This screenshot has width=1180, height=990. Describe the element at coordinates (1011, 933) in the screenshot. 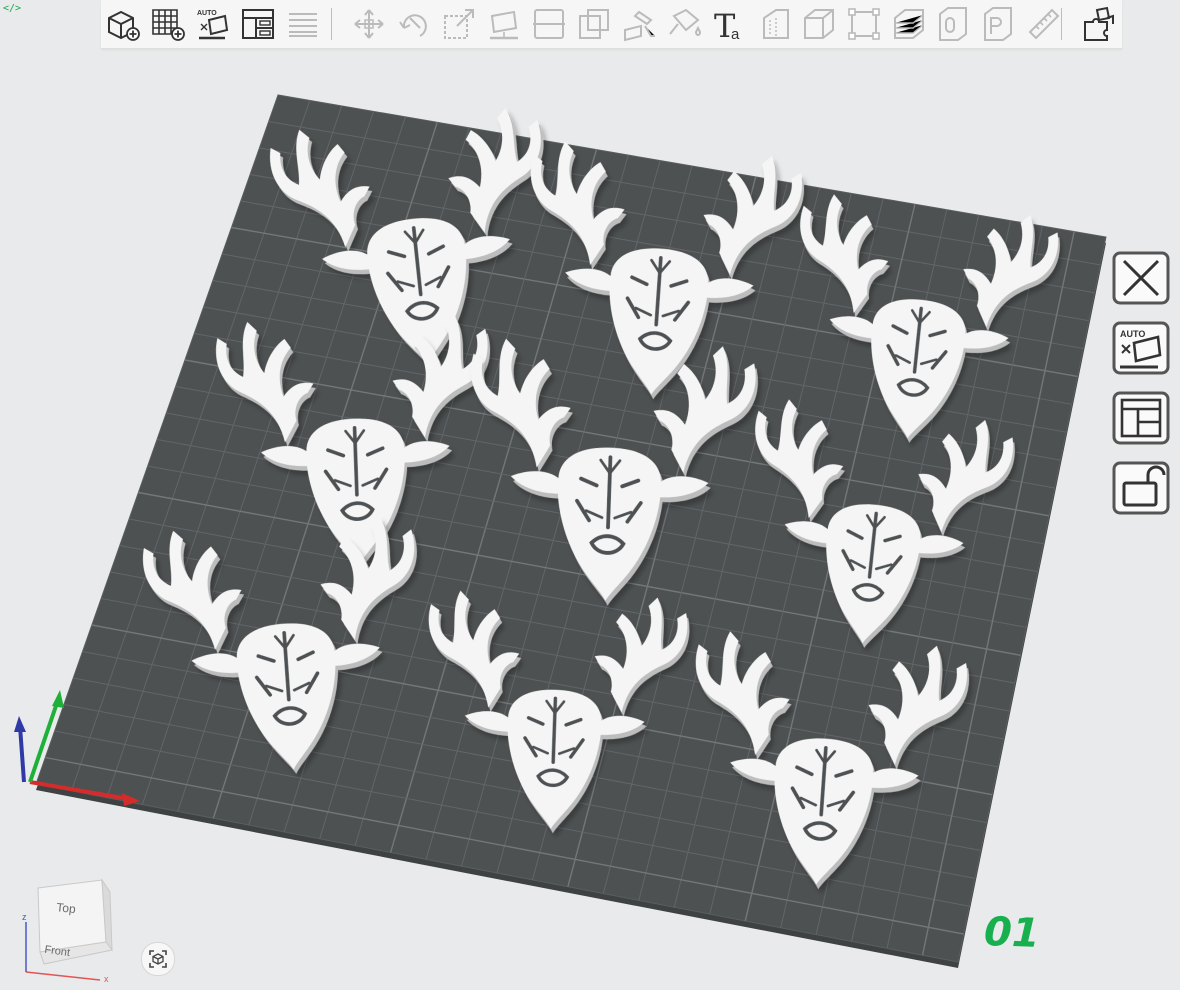

I see `plate-number: 01` at that location.